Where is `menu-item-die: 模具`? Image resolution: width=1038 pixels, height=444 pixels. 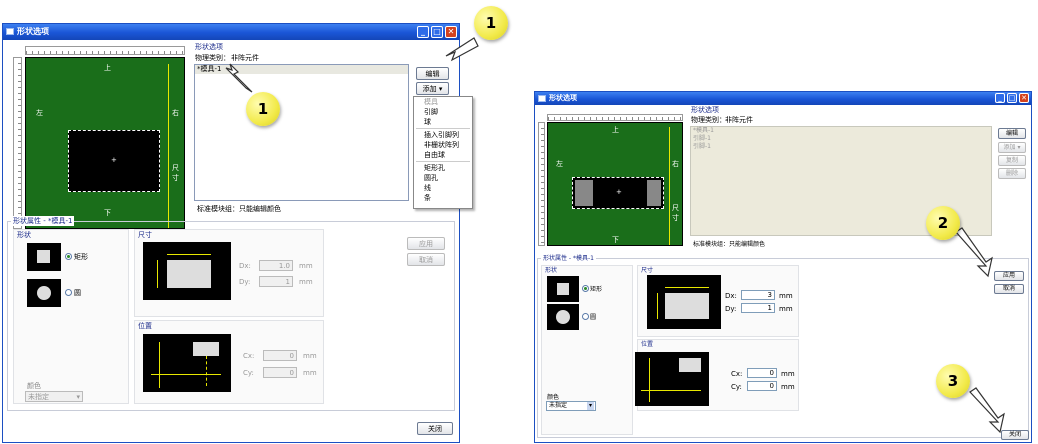 menu-item-die: 模具 is located at coordinates (443, 102).